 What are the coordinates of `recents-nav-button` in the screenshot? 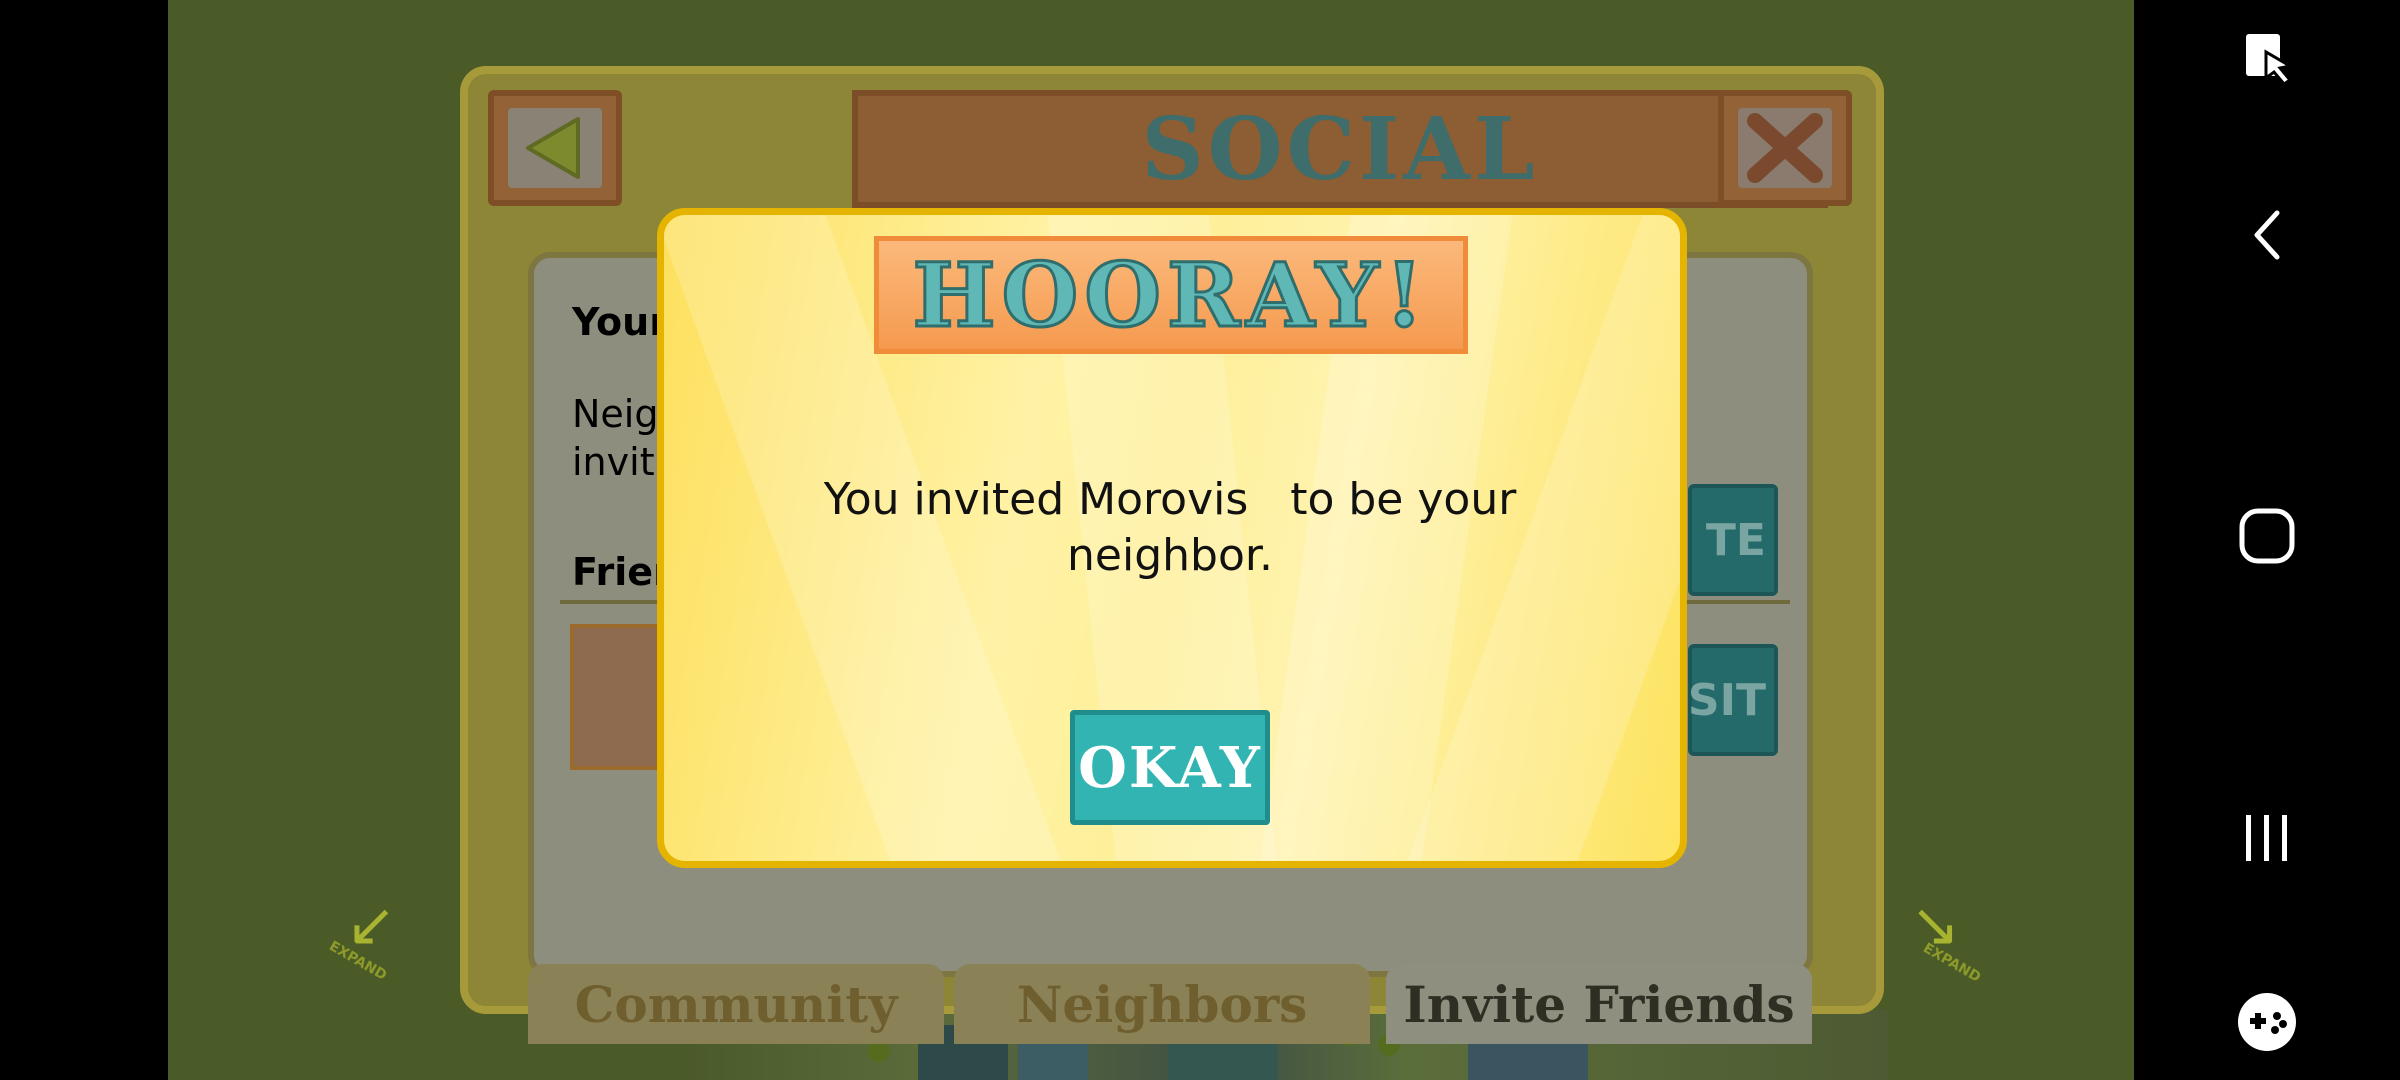 It's located at (2267, 838).